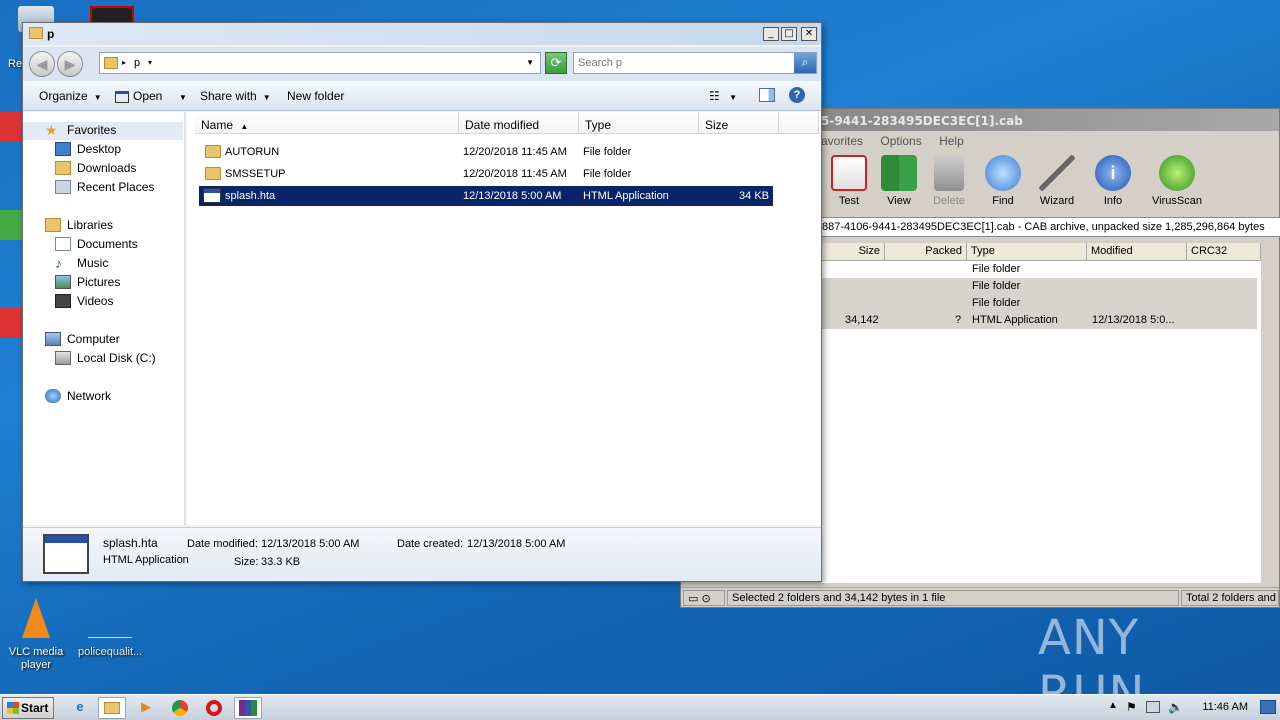 The height and width of the screenshot is (720, 1280). What do you see at coordinates (949, 181) in the screenshot?
I see `delete-button: Delete` at bounding box center [949, 181].